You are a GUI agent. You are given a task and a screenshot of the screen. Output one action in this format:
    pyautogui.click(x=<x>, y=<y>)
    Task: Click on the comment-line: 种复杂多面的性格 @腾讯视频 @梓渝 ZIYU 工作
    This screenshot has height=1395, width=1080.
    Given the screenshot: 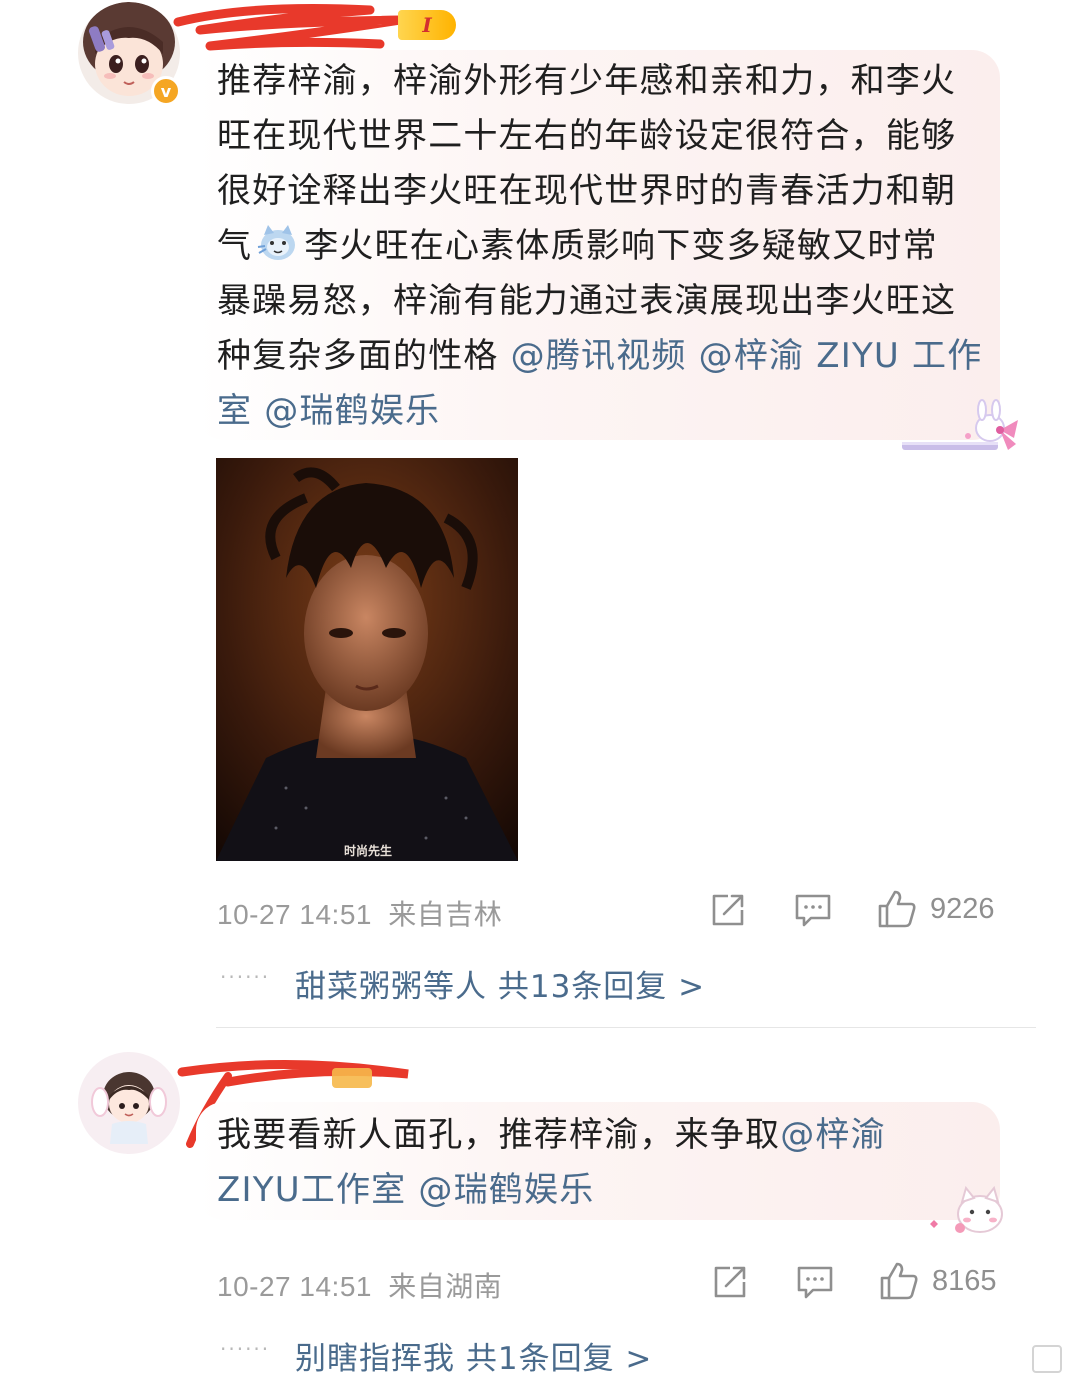 What is the action you would take?
    pyautogui.click(x=600, y=356)
    